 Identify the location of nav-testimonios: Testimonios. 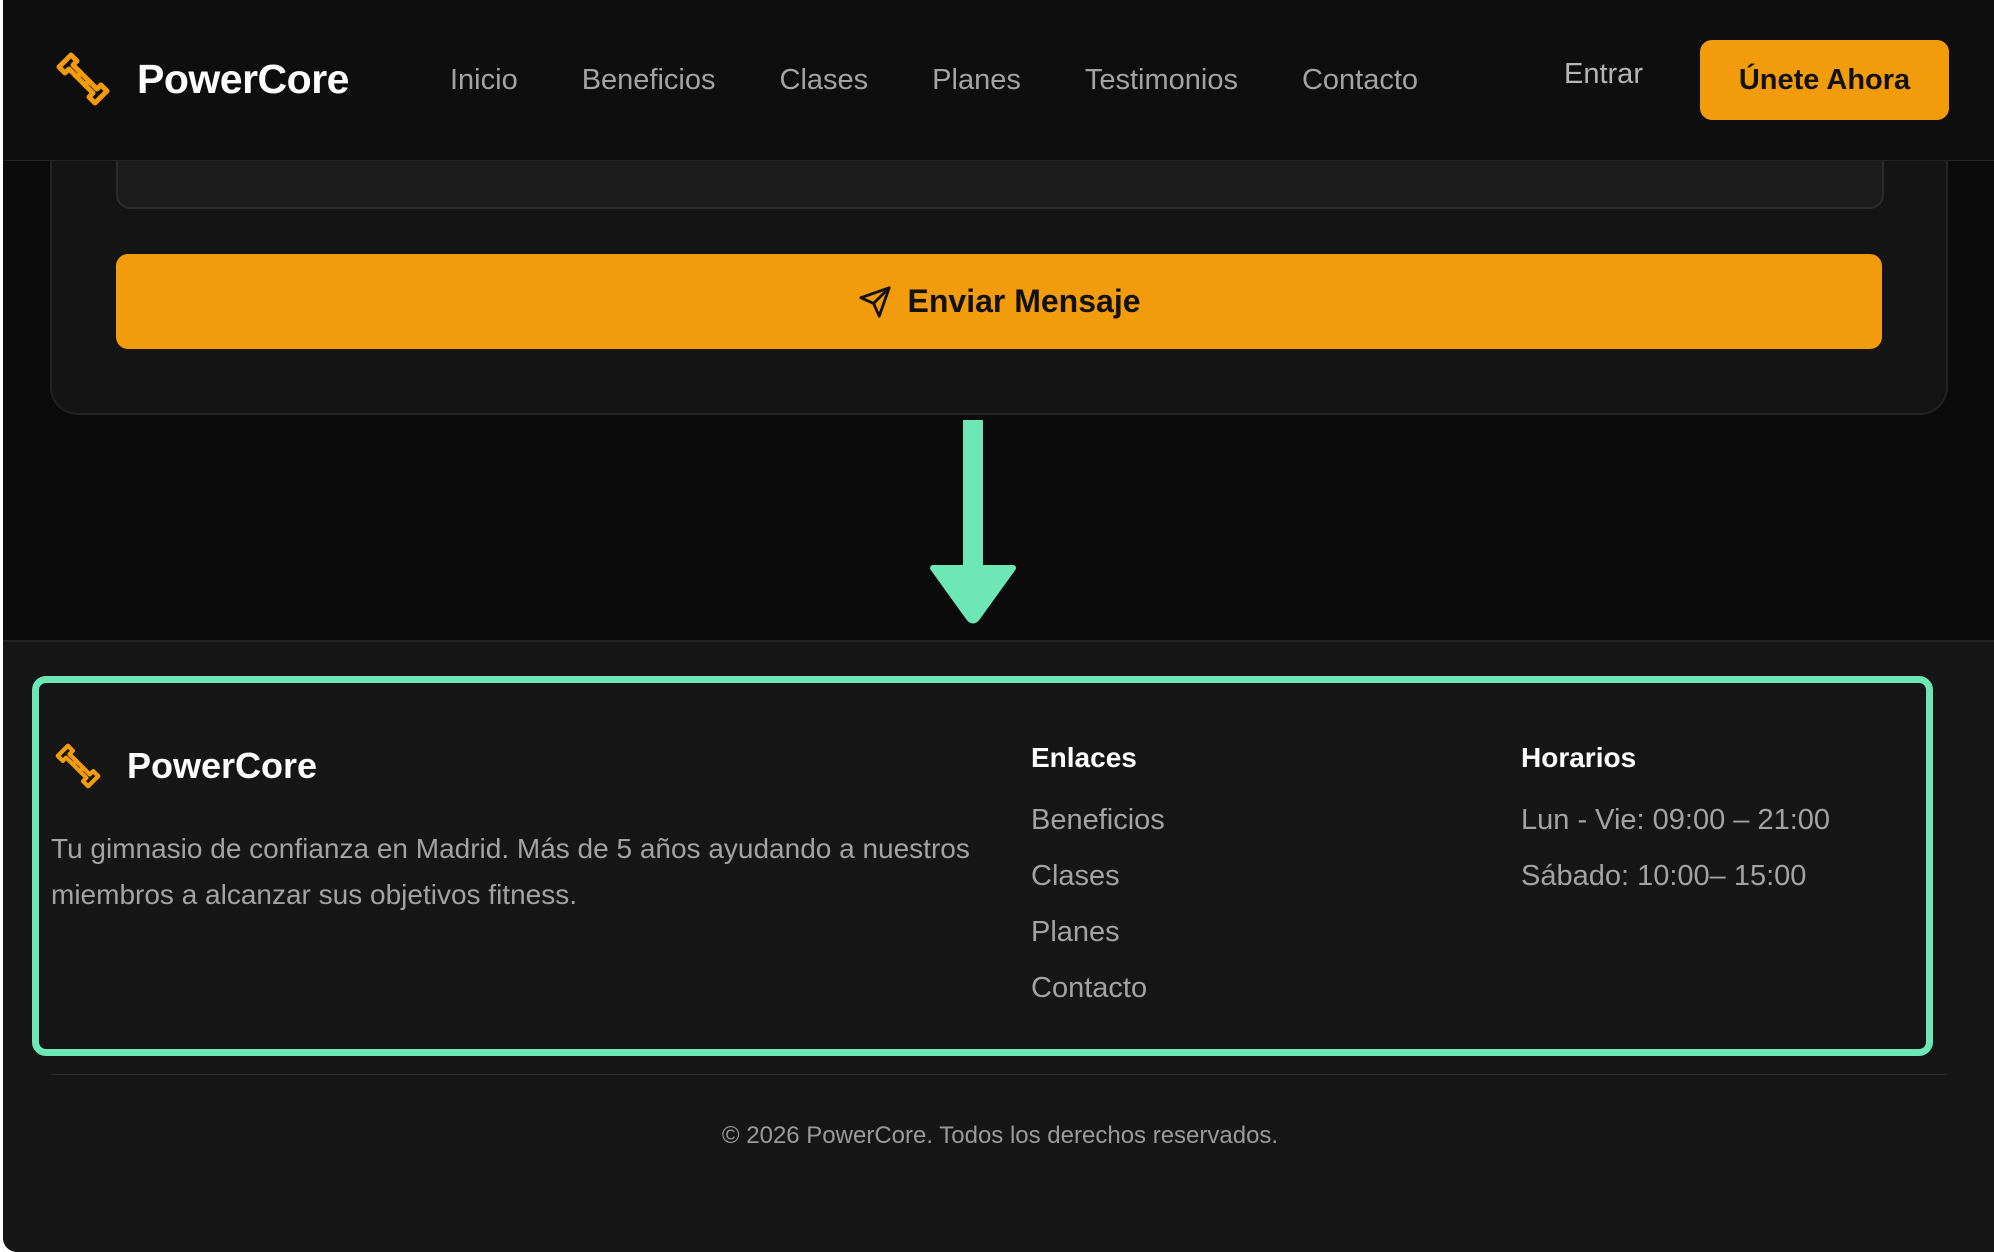
(1161, 80).